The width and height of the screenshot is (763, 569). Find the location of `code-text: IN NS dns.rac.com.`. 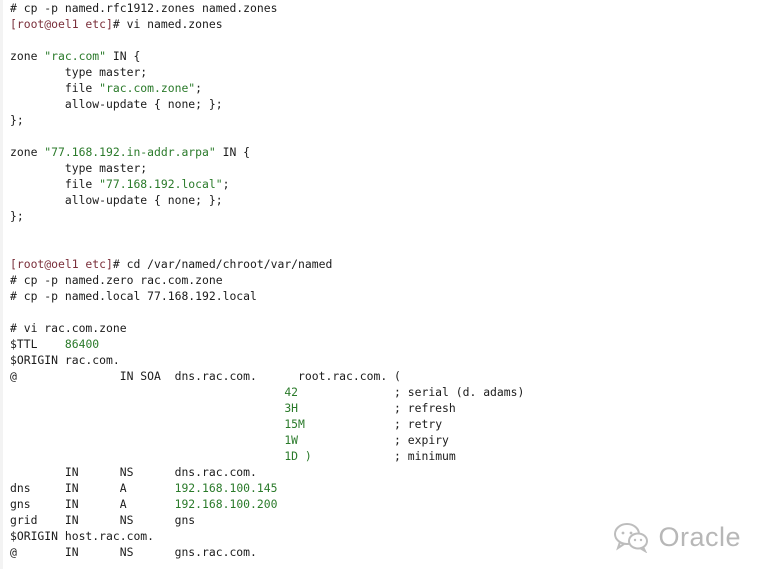

code-text: IN NS dns.rac.com. is located at coordinates (133, 472).